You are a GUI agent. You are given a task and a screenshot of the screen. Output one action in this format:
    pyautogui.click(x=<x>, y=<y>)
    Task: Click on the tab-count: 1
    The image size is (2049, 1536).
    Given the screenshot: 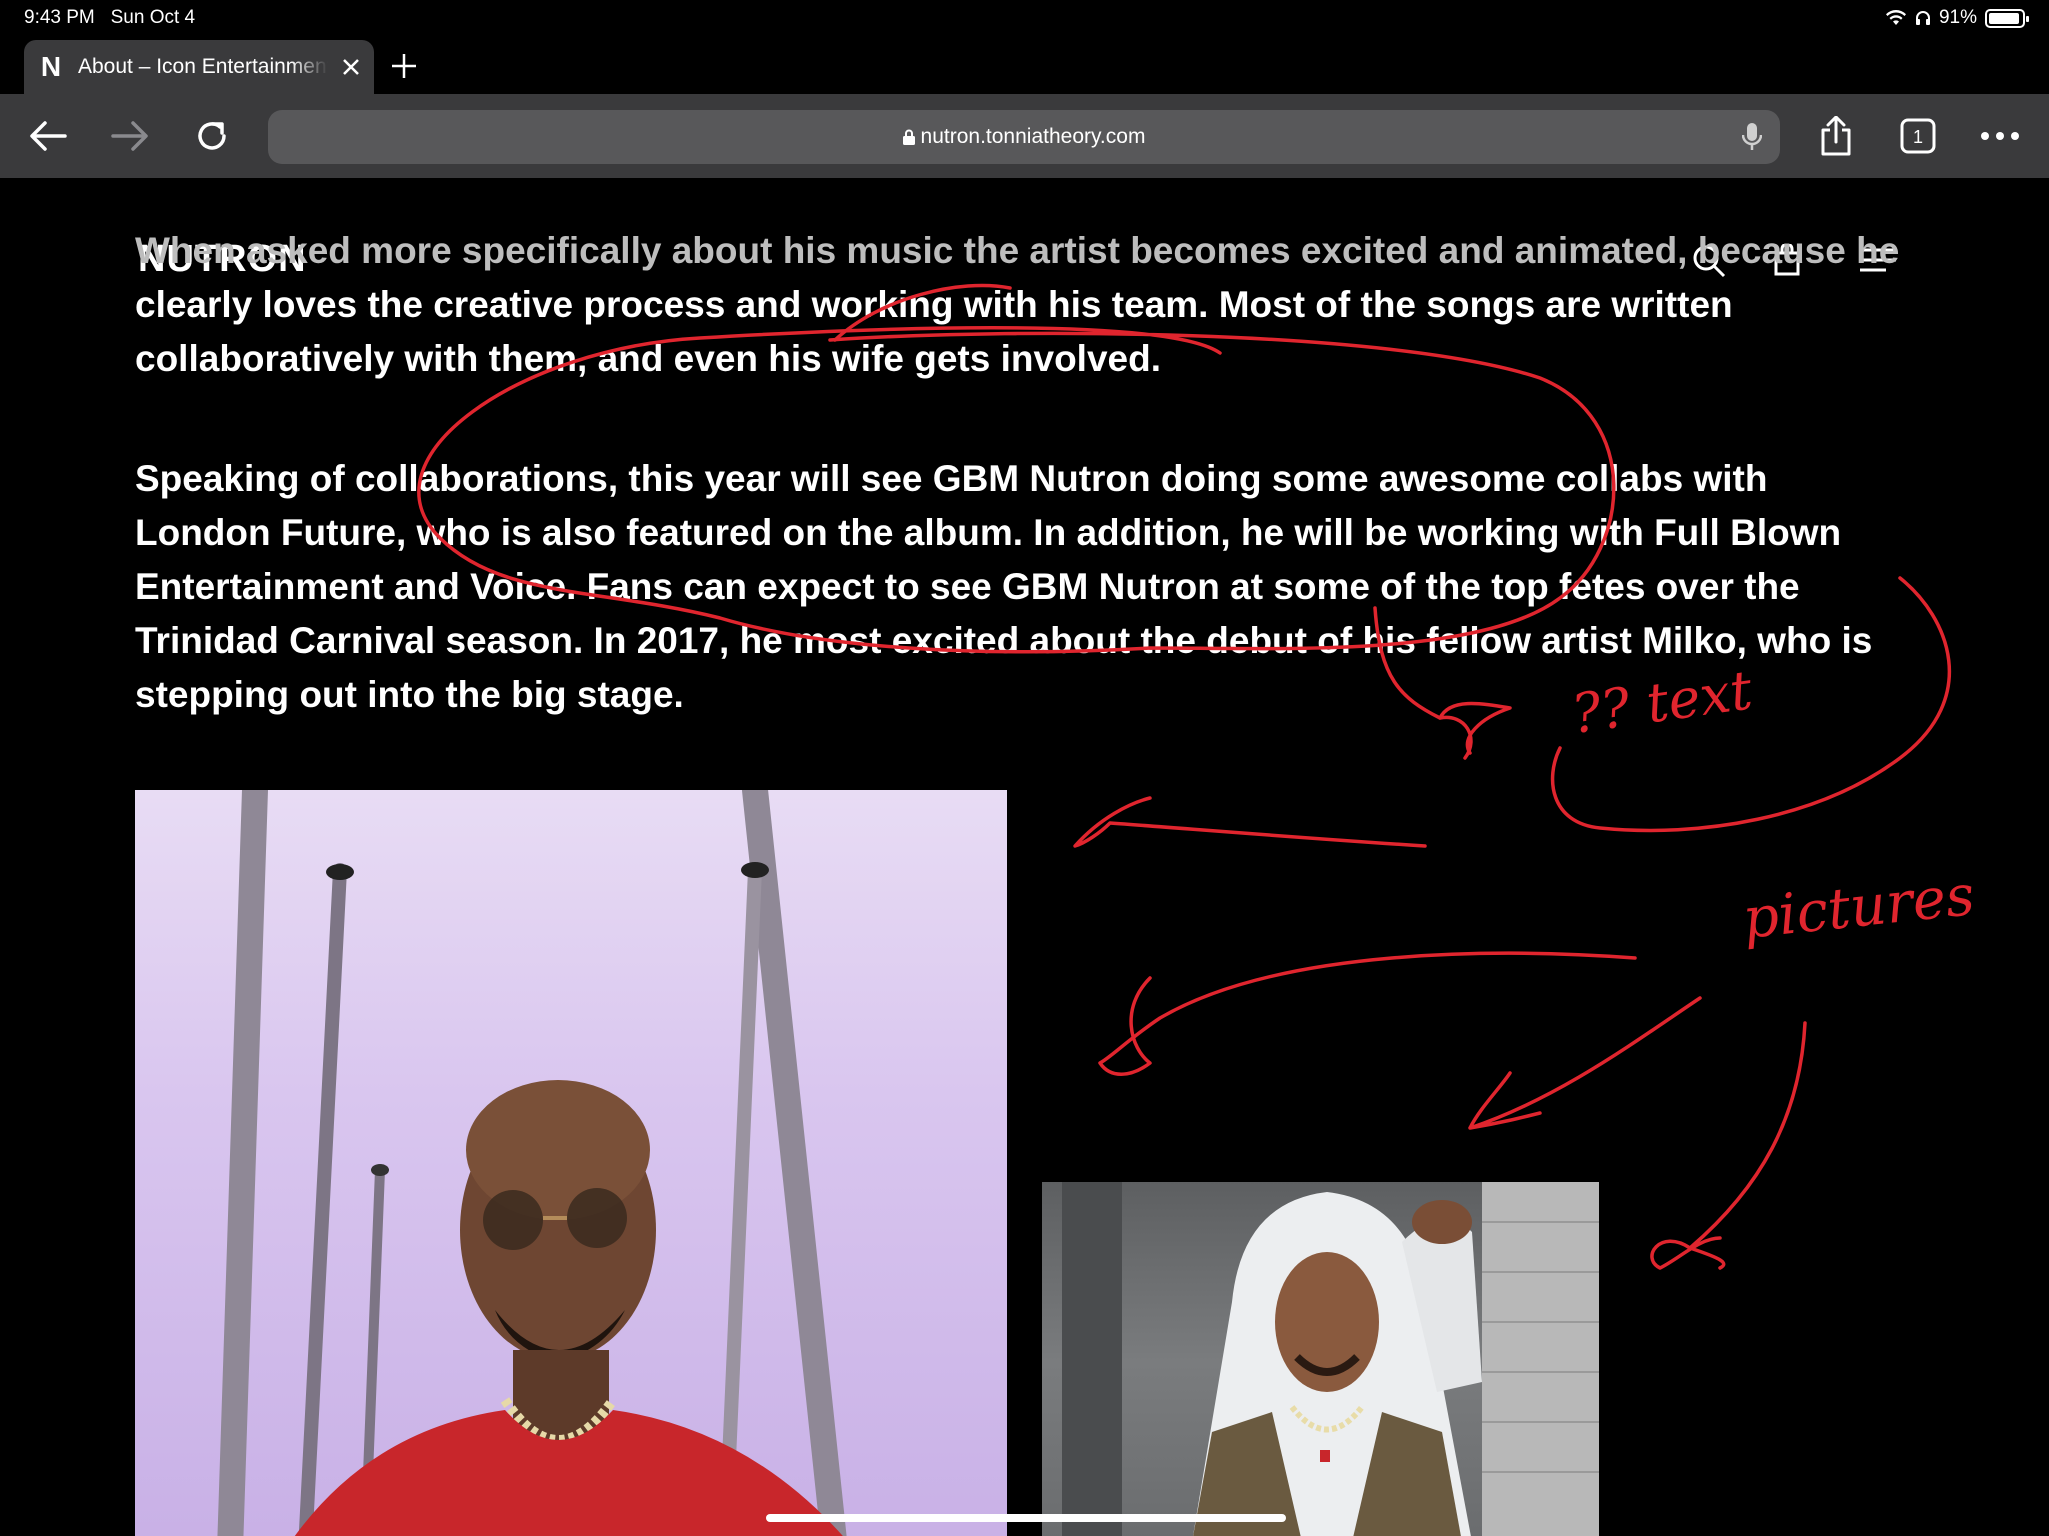 What is the action you would take?
    pyautogui.click(x=1918, y=137)
    